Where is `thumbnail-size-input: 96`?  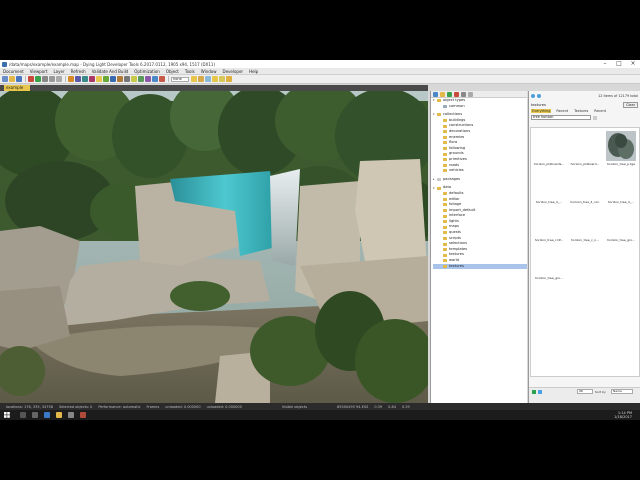
thumbnail-size-input: 96 is located at coordinates (585, 391).